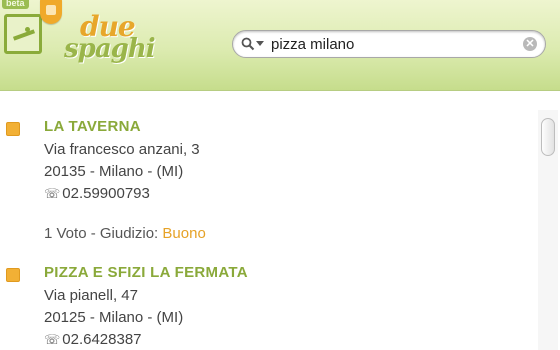 The image size is (560, 350). What do you see at coordinates (260, 43) in the screenshot?
I see `chevron-down-icon` at bounding box center [260, 43].